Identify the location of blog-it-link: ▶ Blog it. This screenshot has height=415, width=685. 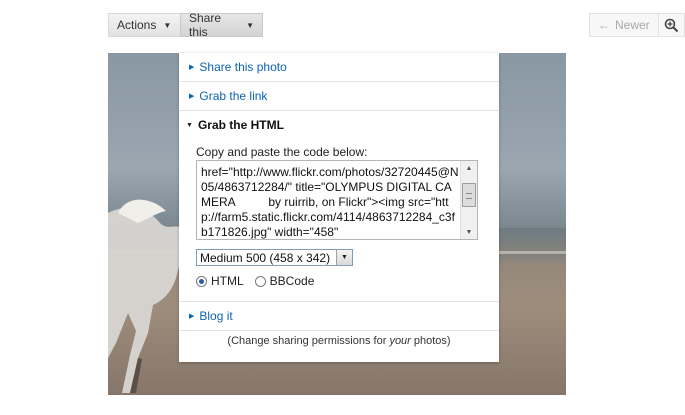
(339, 316).